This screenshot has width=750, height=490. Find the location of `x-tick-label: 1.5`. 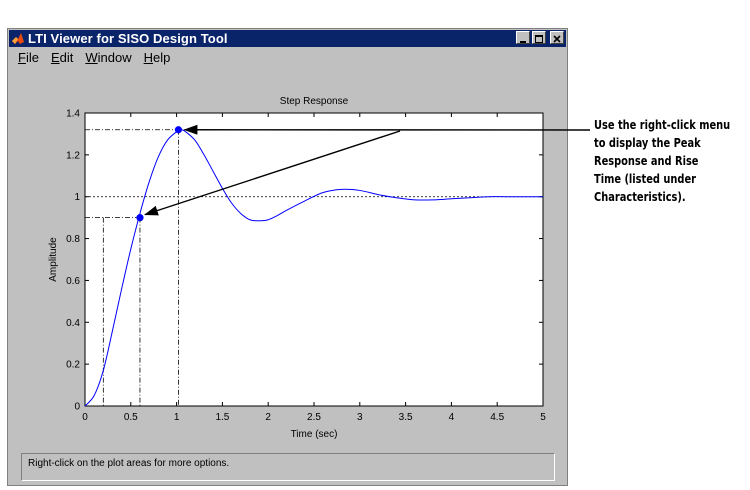

x-tick-label: 1.5 is located at coordinates (222, 417).